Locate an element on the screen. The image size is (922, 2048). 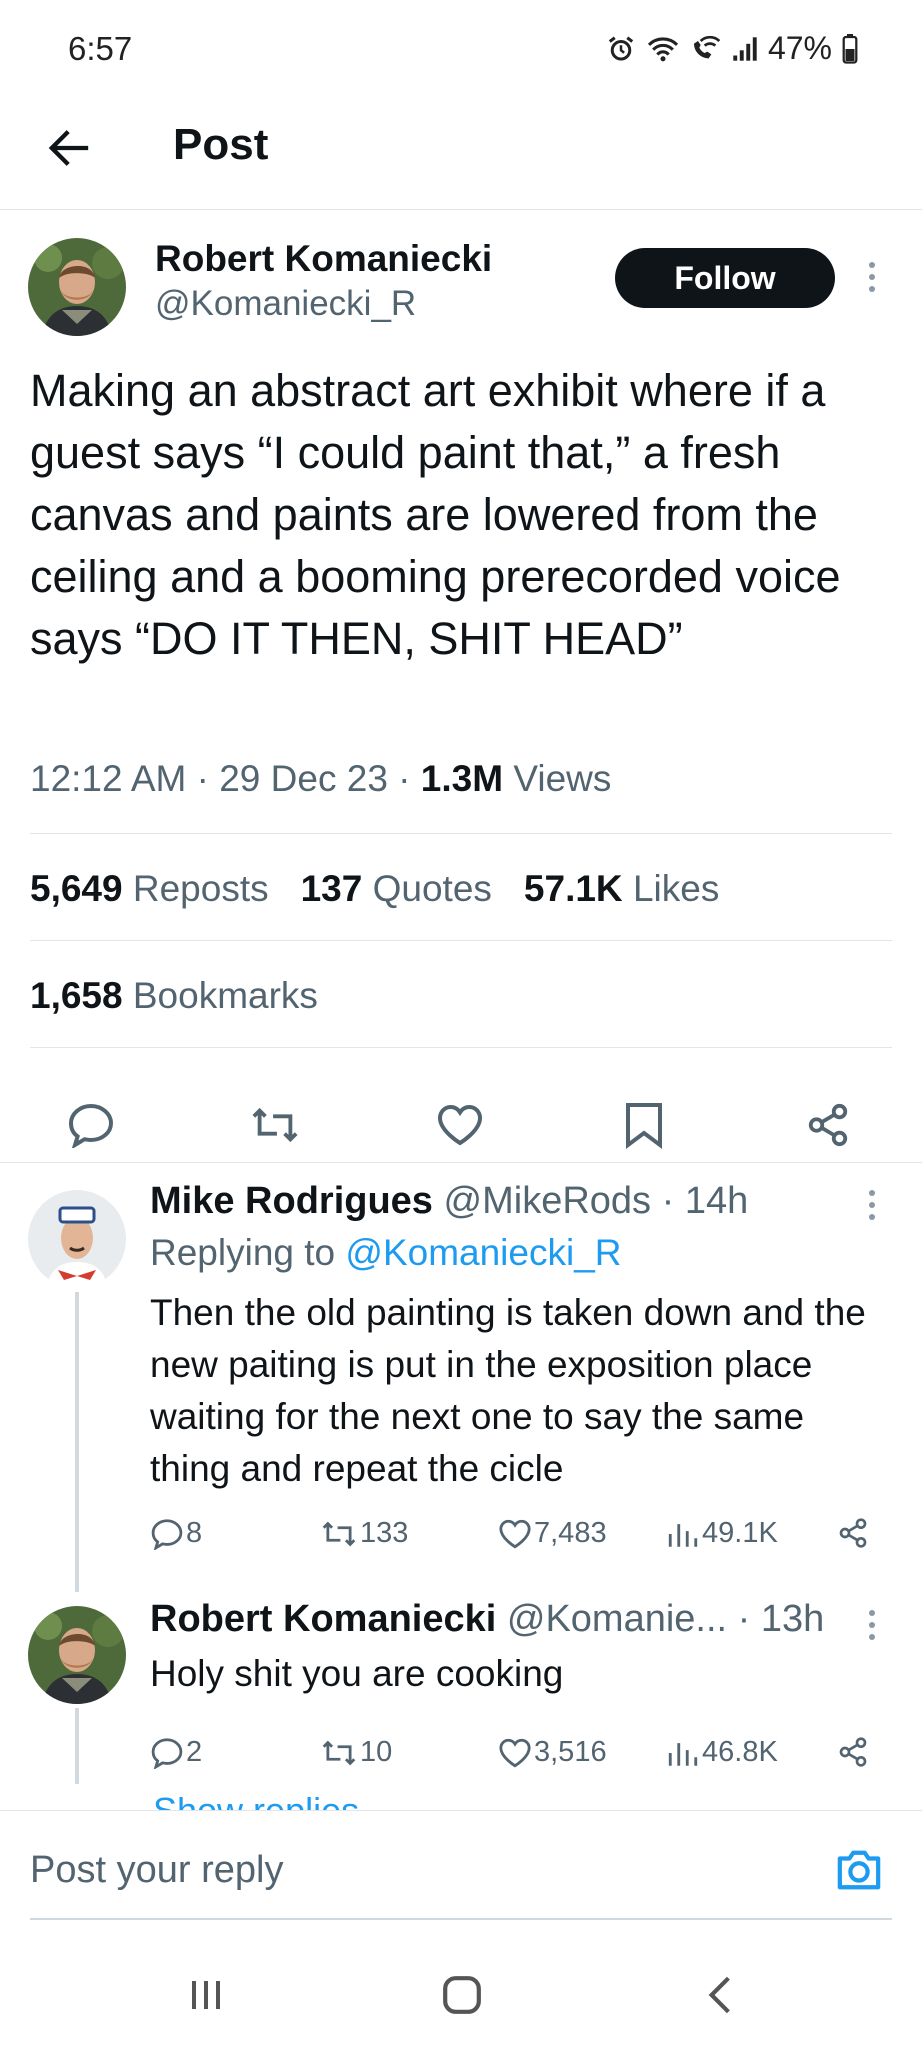
replying-to: Replying to @Komaniecki_R is located at coordinates (386, 1252).